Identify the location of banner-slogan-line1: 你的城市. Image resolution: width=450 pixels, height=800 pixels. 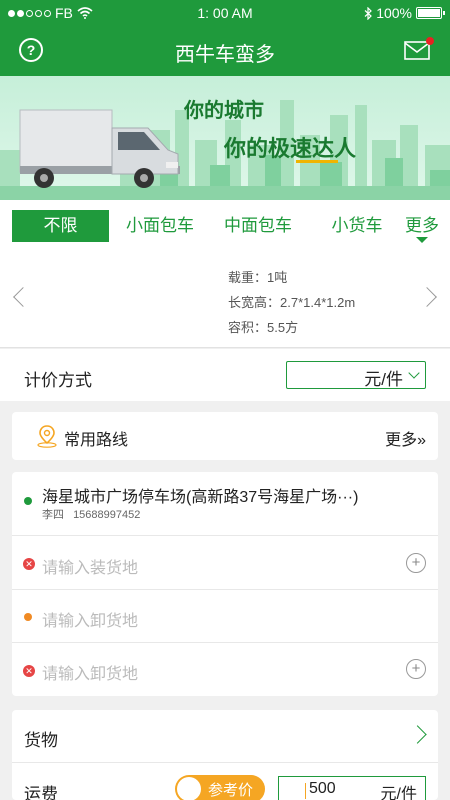
(224, 111).